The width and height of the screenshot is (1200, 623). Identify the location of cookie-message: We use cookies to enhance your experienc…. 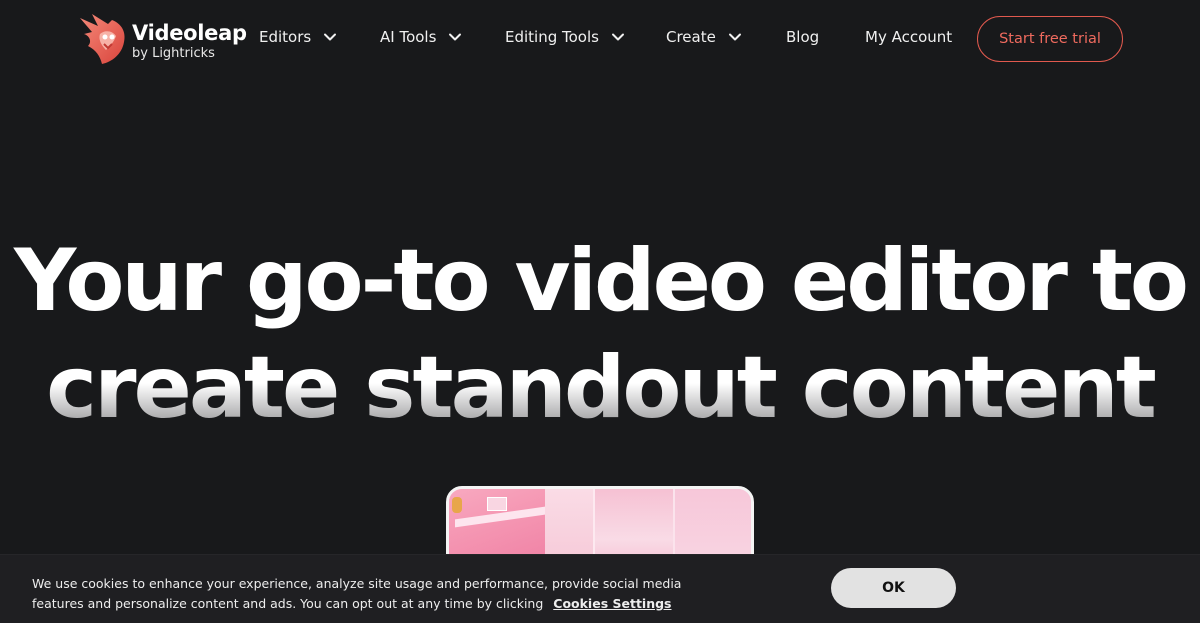
(372, 594).